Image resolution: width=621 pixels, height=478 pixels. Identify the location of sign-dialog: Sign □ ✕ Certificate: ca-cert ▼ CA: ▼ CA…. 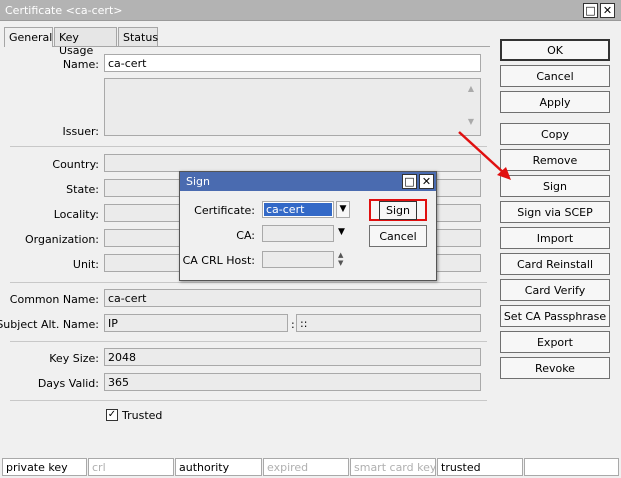
(308, 226).